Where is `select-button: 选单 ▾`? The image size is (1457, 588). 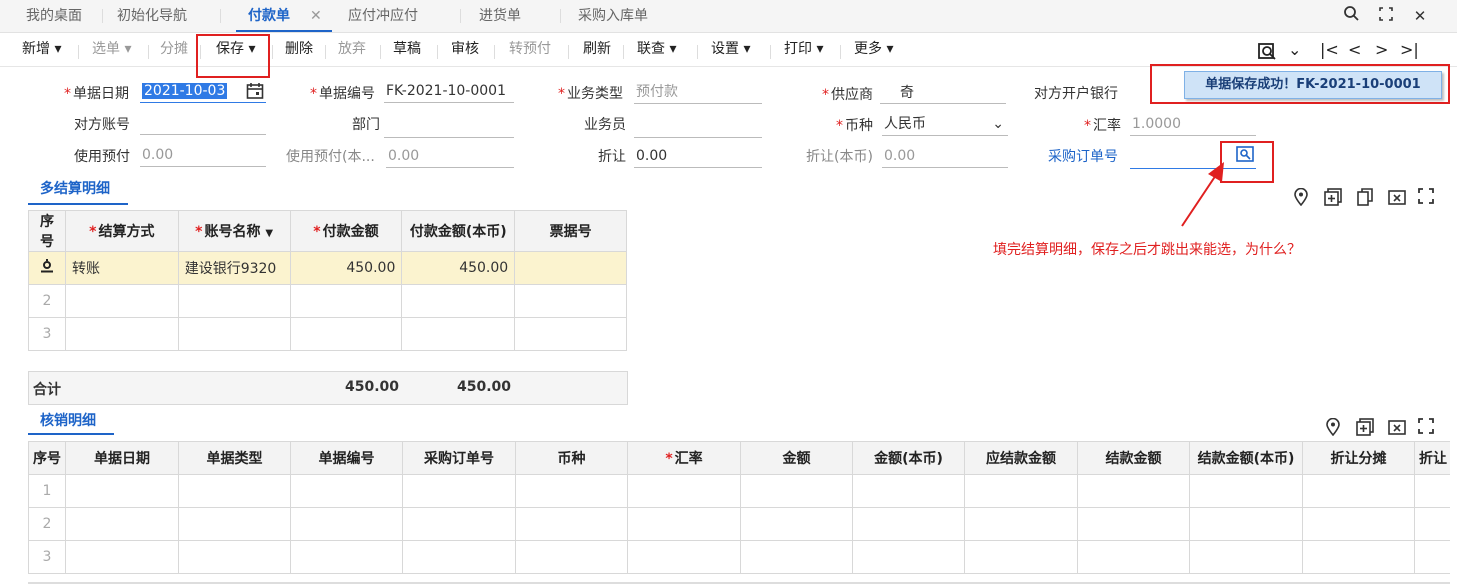 select-button: 选单 ▾ is located at coordinates (111, 49).